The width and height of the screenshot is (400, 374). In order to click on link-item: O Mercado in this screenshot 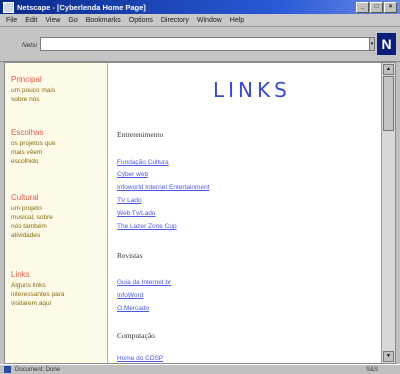, I will do `click(133, 308)`.